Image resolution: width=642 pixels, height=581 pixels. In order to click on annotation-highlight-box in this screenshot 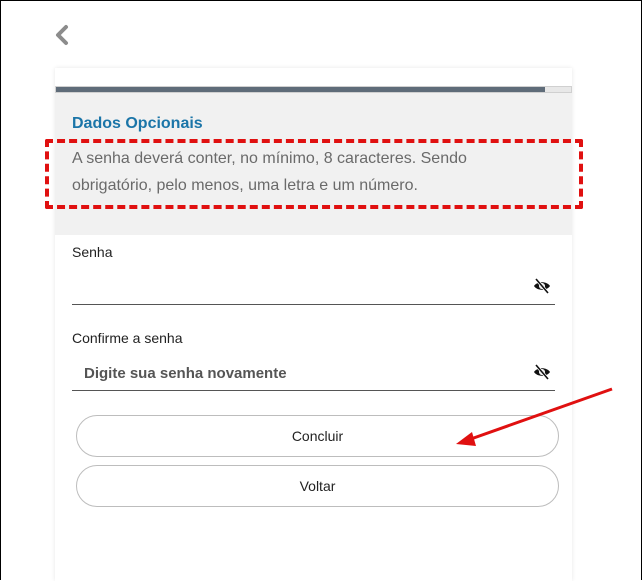, I will do `click(314, 174)`.